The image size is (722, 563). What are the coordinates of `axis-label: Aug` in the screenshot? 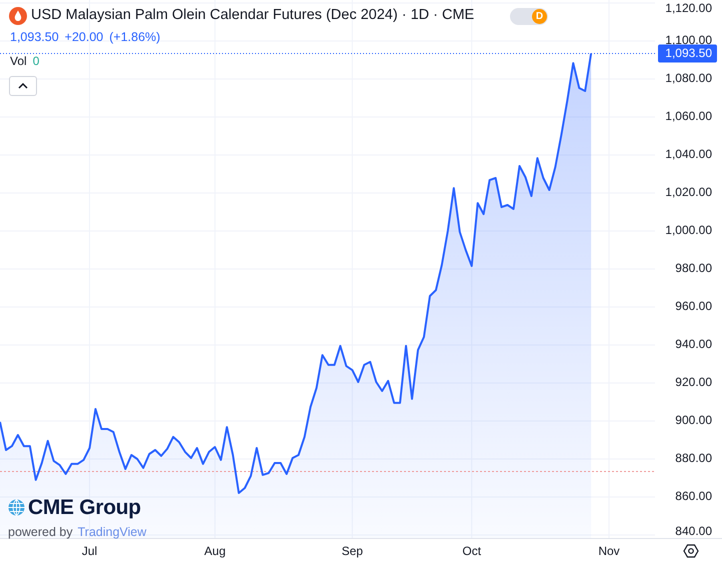 It's located at (215, 551).